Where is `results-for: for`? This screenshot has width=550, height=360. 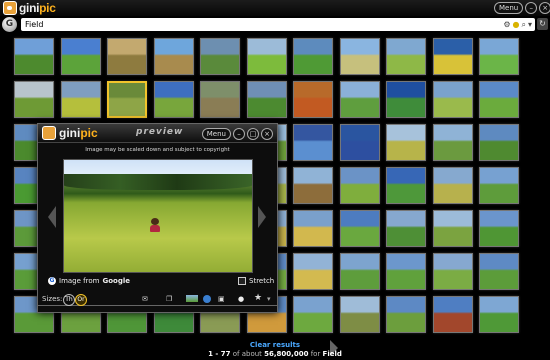 results-for: for is located at coordinates (315, 354).